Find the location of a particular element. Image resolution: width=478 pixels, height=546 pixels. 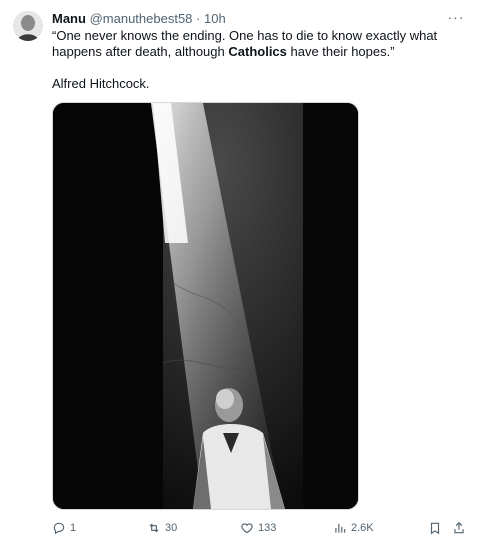

like-count: 133 is located at coordinates (267, 528).